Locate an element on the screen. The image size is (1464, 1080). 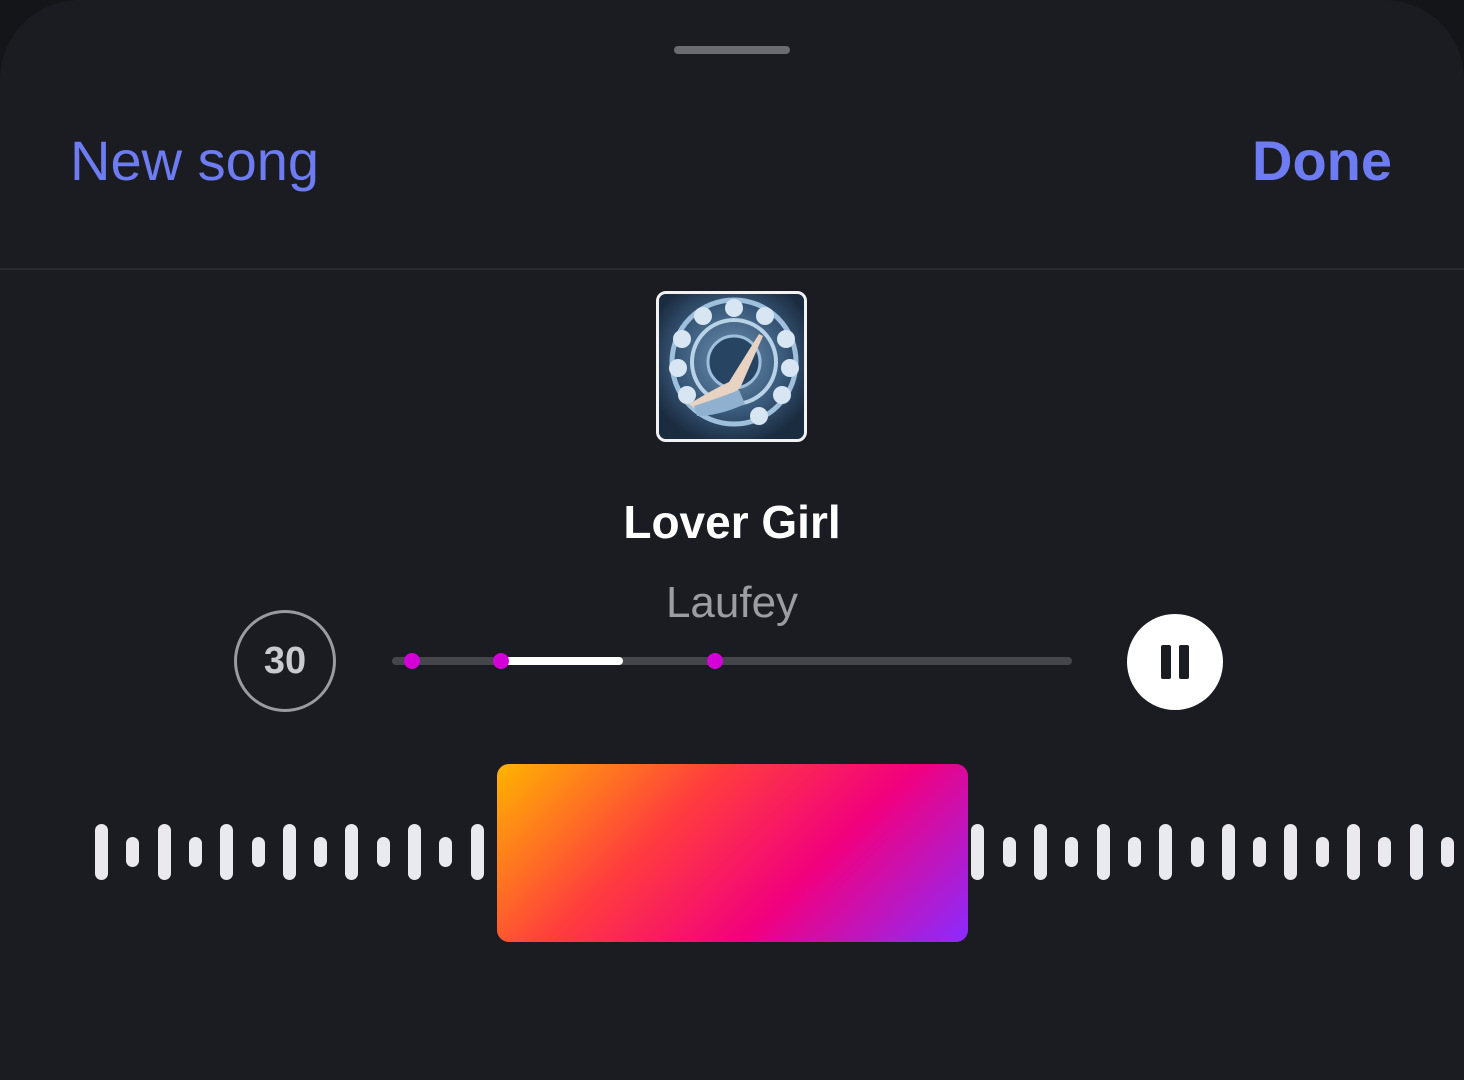
song-title: Lover Girl is located at coordinates (732, 522).